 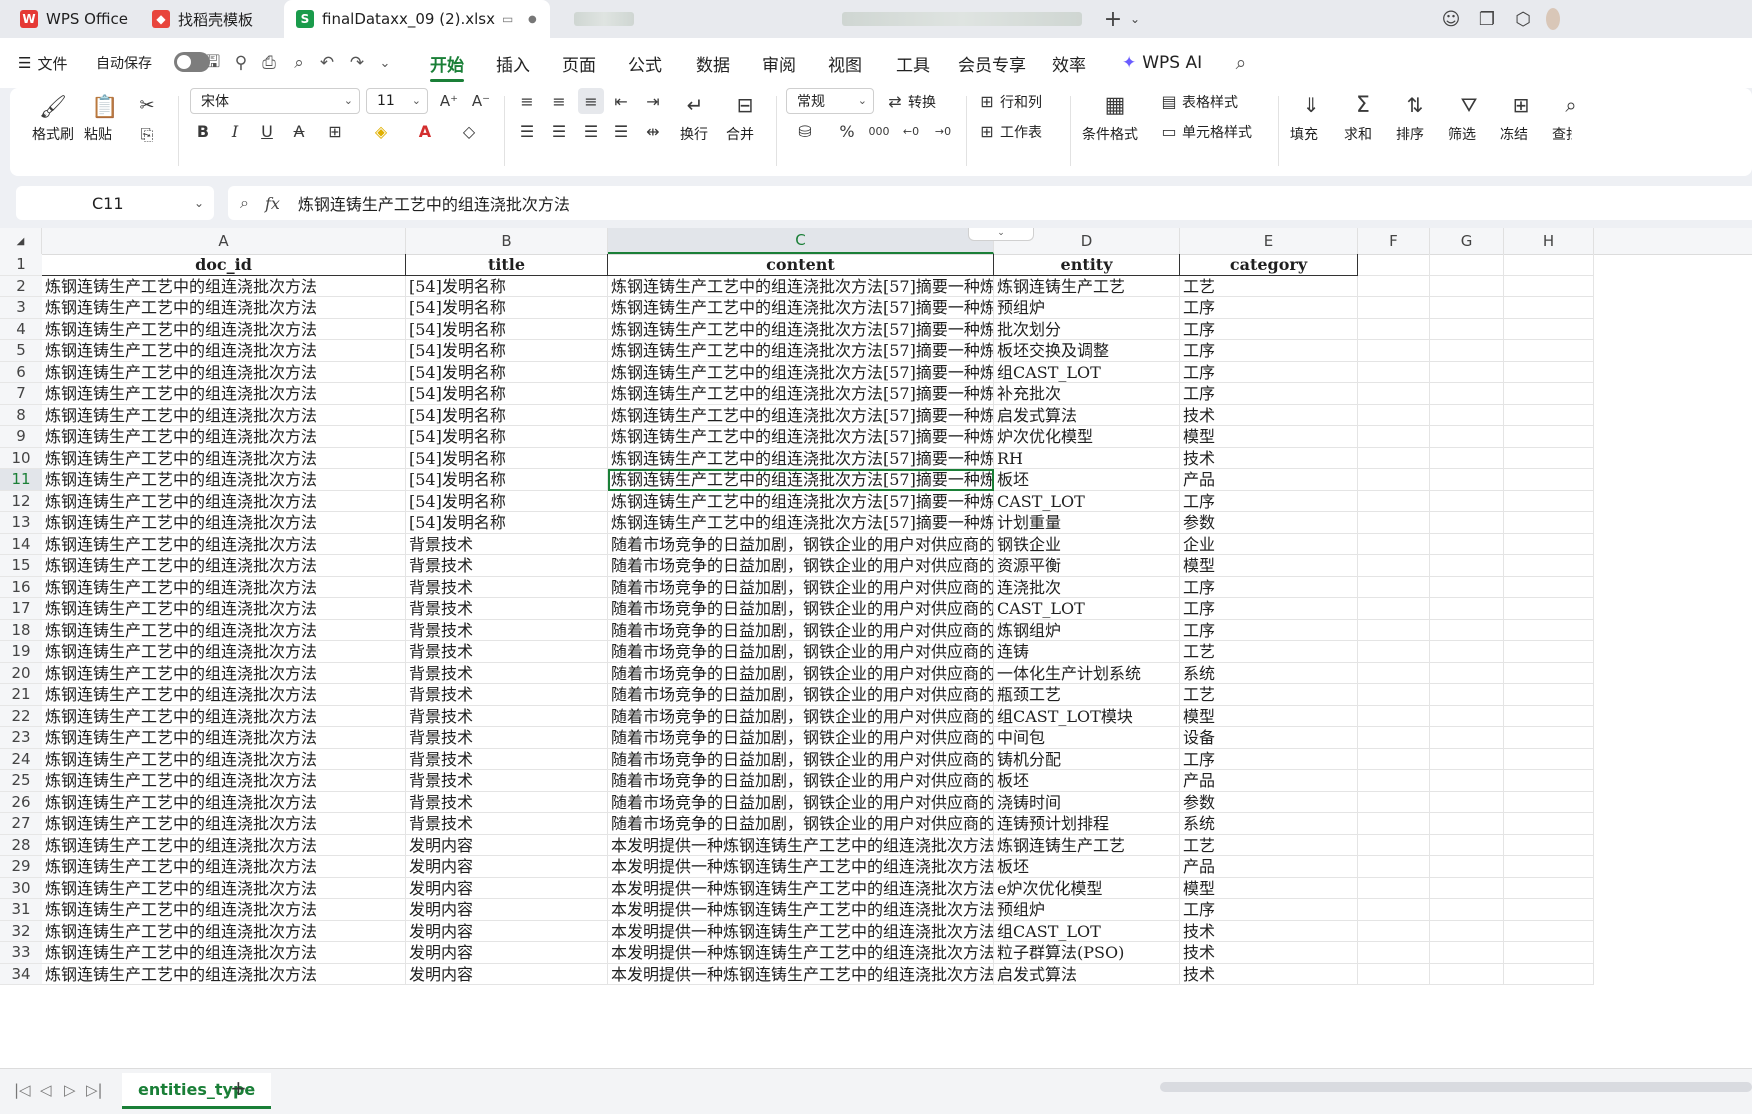 I want to click on cell-category: 产品, so click(x=1269, y=480).